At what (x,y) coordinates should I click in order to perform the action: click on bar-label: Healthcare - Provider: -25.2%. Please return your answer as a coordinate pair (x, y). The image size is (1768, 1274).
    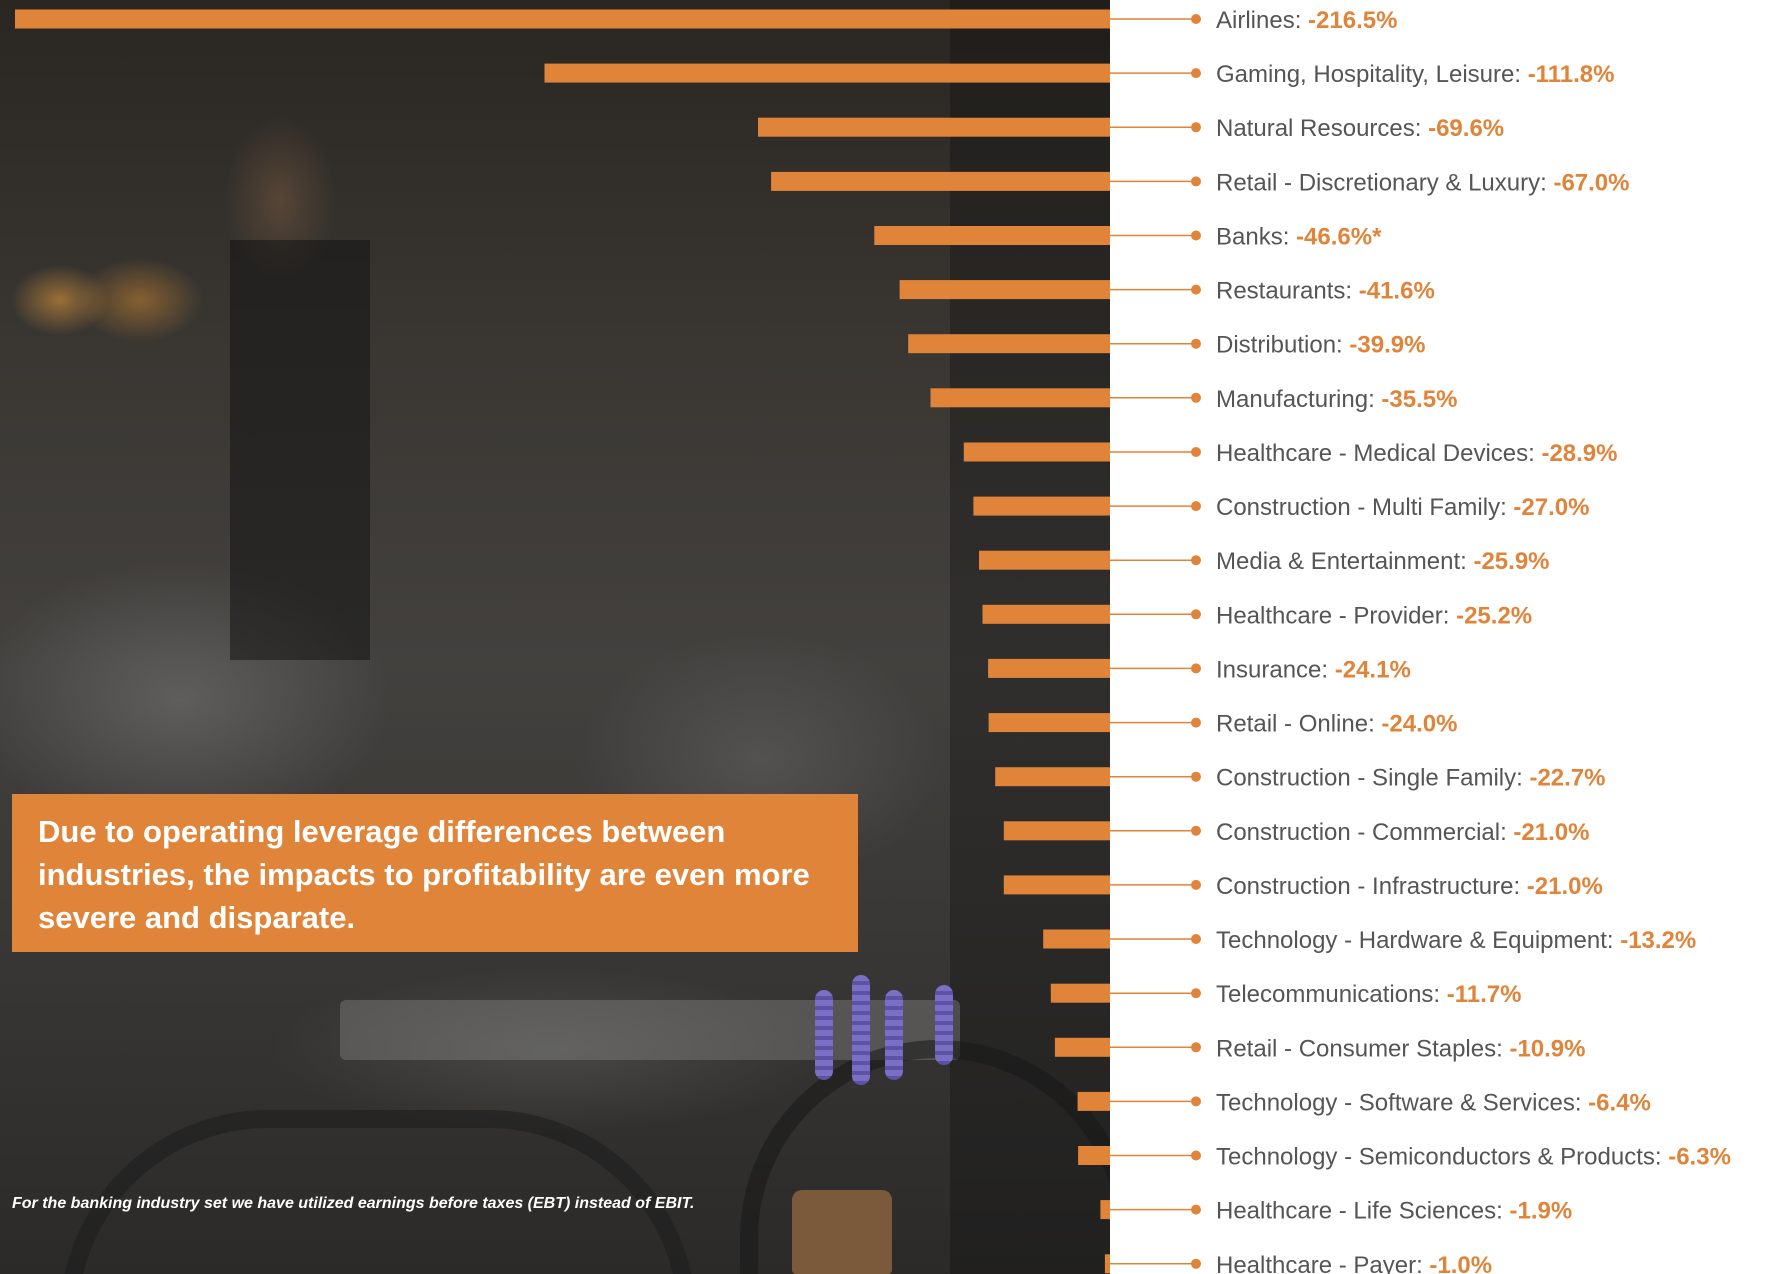
    Looking at the image, I should click on (1374, 615).